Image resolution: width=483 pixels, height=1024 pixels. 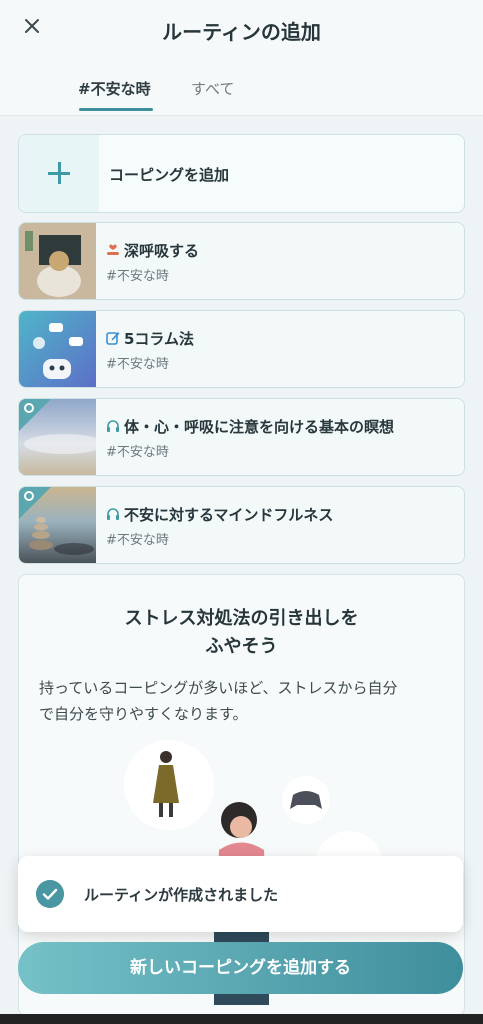 What do you see at coordinates (219, 514) in the screenshot?
I see `item-title: 不安に対するマインドフルネス` at bounding box center [219, 514].